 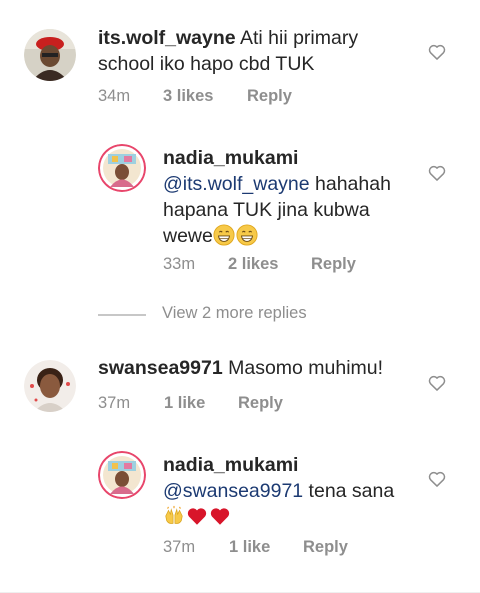 I want to click on raising-hands-emoji, so click(x=174, y=514).